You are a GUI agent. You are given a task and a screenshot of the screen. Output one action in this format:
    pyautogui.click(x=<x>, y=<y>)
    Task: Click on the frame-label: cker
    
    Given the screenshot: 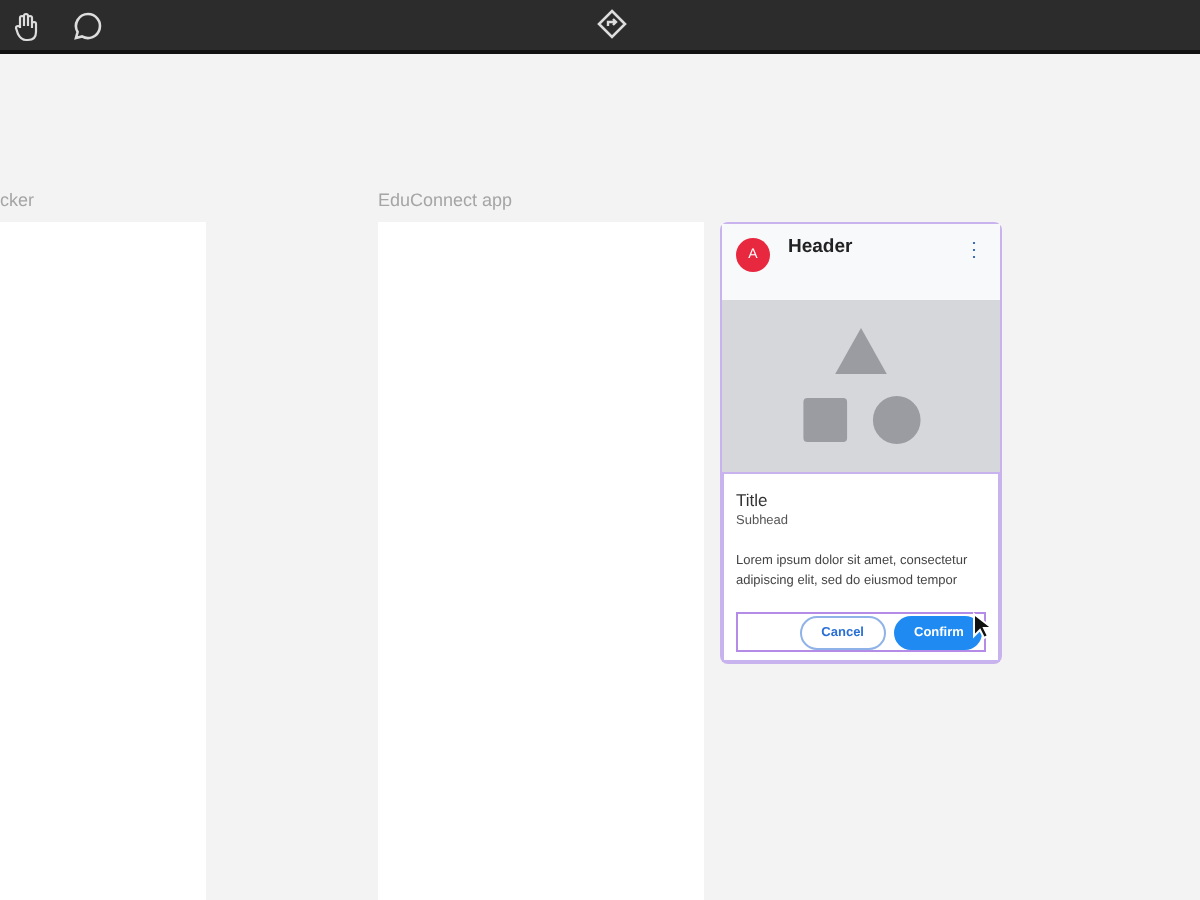 What is the action you would take?
    pyautogui.click(x=17, y=200)
    